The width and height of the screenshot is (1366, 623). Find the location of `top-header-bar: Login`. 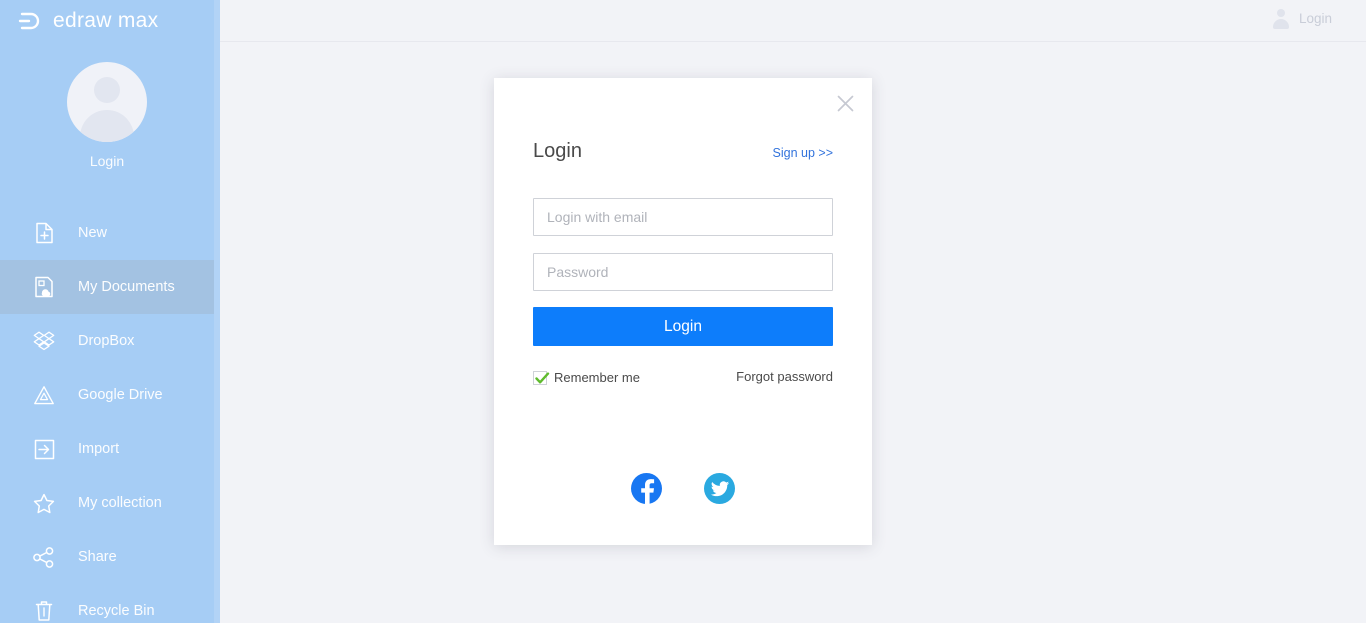

top-header-bar: Login is located at coordinates (793, 21).